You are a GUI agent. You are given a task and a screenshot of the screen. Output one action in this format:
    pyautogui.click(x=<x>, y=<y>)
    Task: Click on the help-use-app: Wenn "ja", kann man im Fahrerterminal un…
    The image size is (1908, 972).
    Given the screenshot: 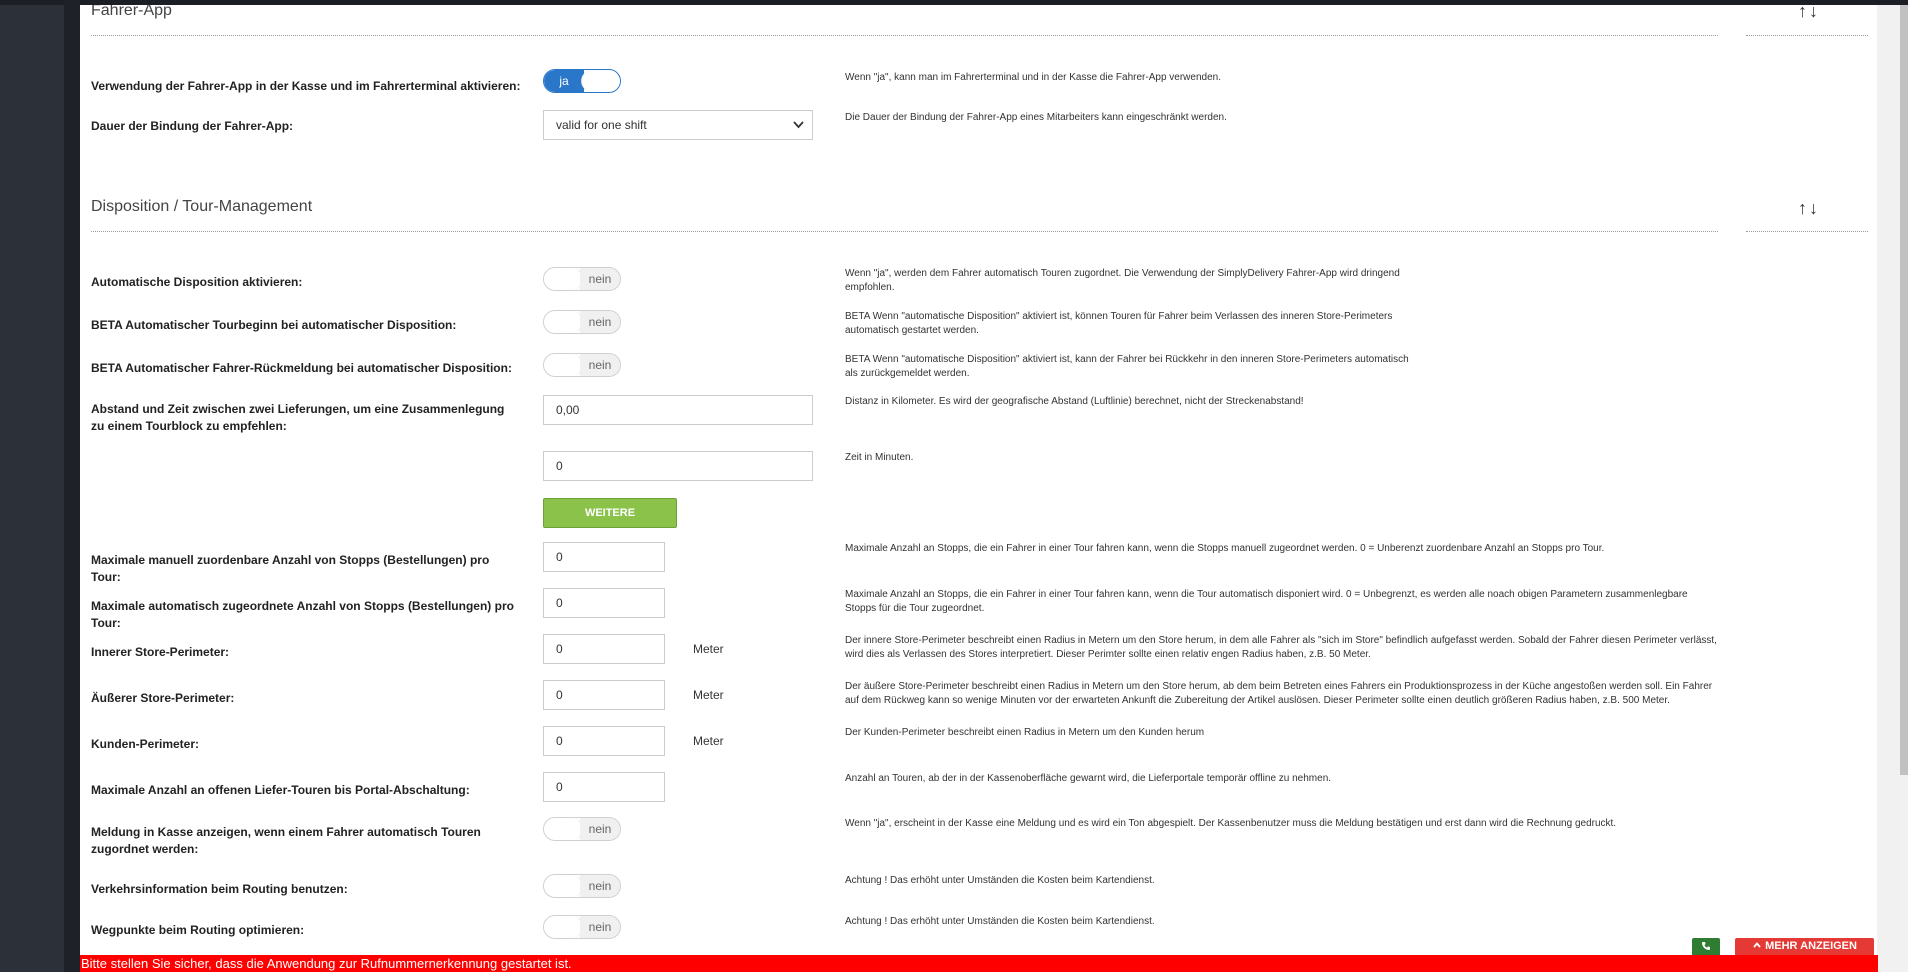 What is the action you would take?
    pyautogui.click(x=1033, y=77)
    